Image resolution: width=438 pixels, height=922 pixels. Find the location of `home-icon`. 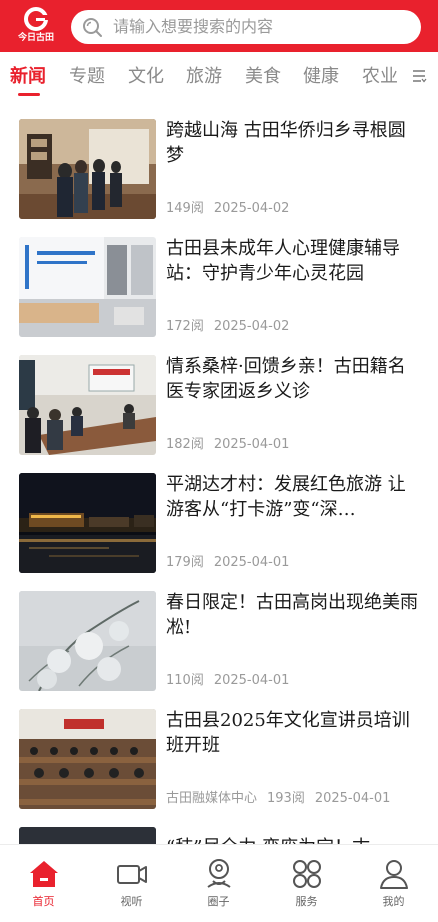

home-icon is located at coordinates (44, 874).